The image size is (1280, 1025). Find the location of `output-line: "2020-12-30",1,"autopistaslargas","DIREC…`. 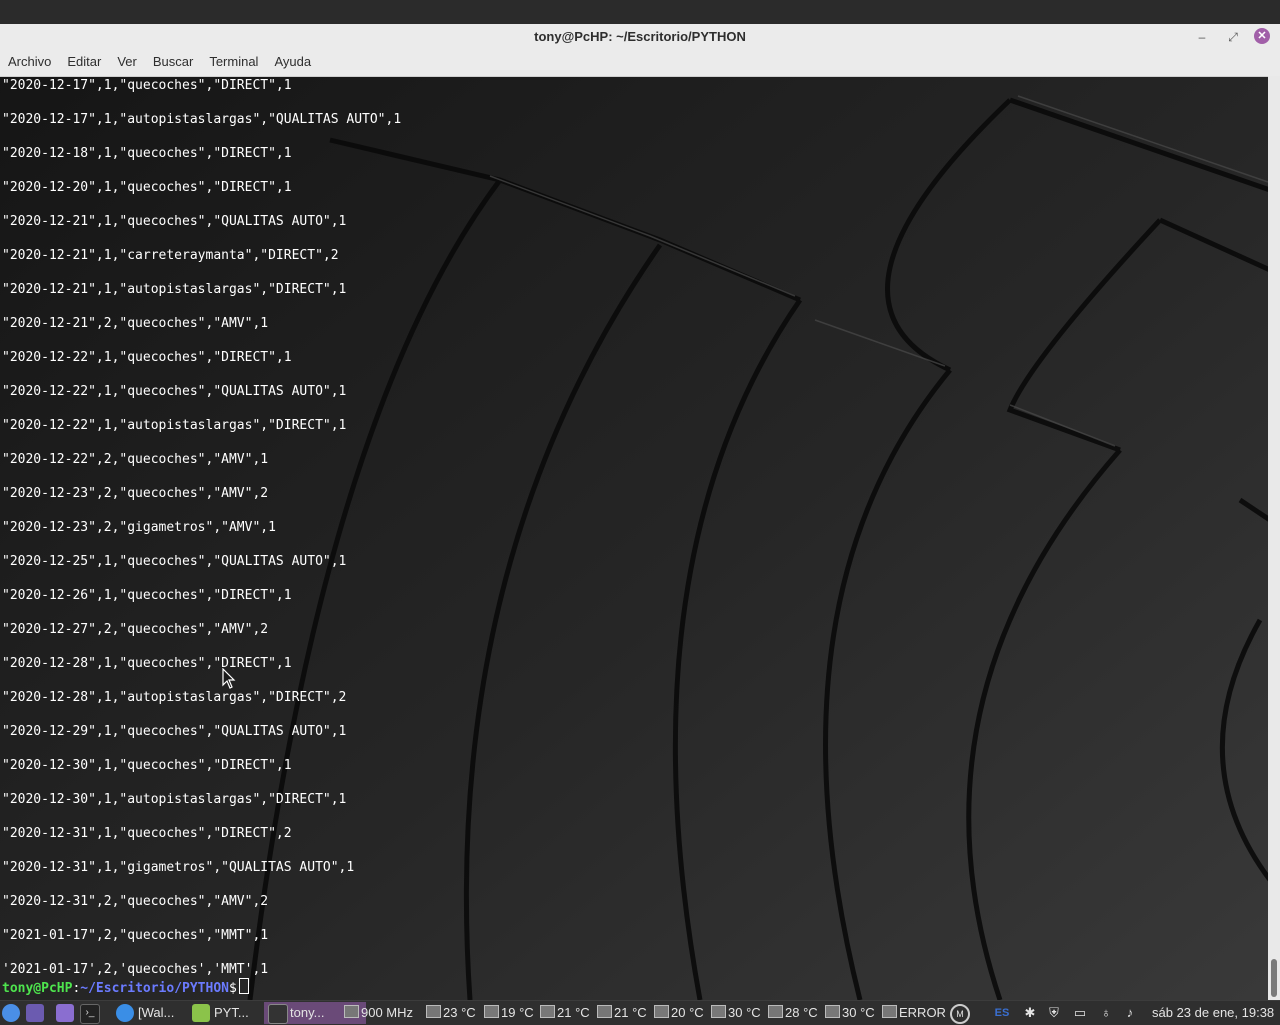

output-line: "2020-12-30",1,"autopistaslargas","DIREC… is located at coordinates (174, 799).